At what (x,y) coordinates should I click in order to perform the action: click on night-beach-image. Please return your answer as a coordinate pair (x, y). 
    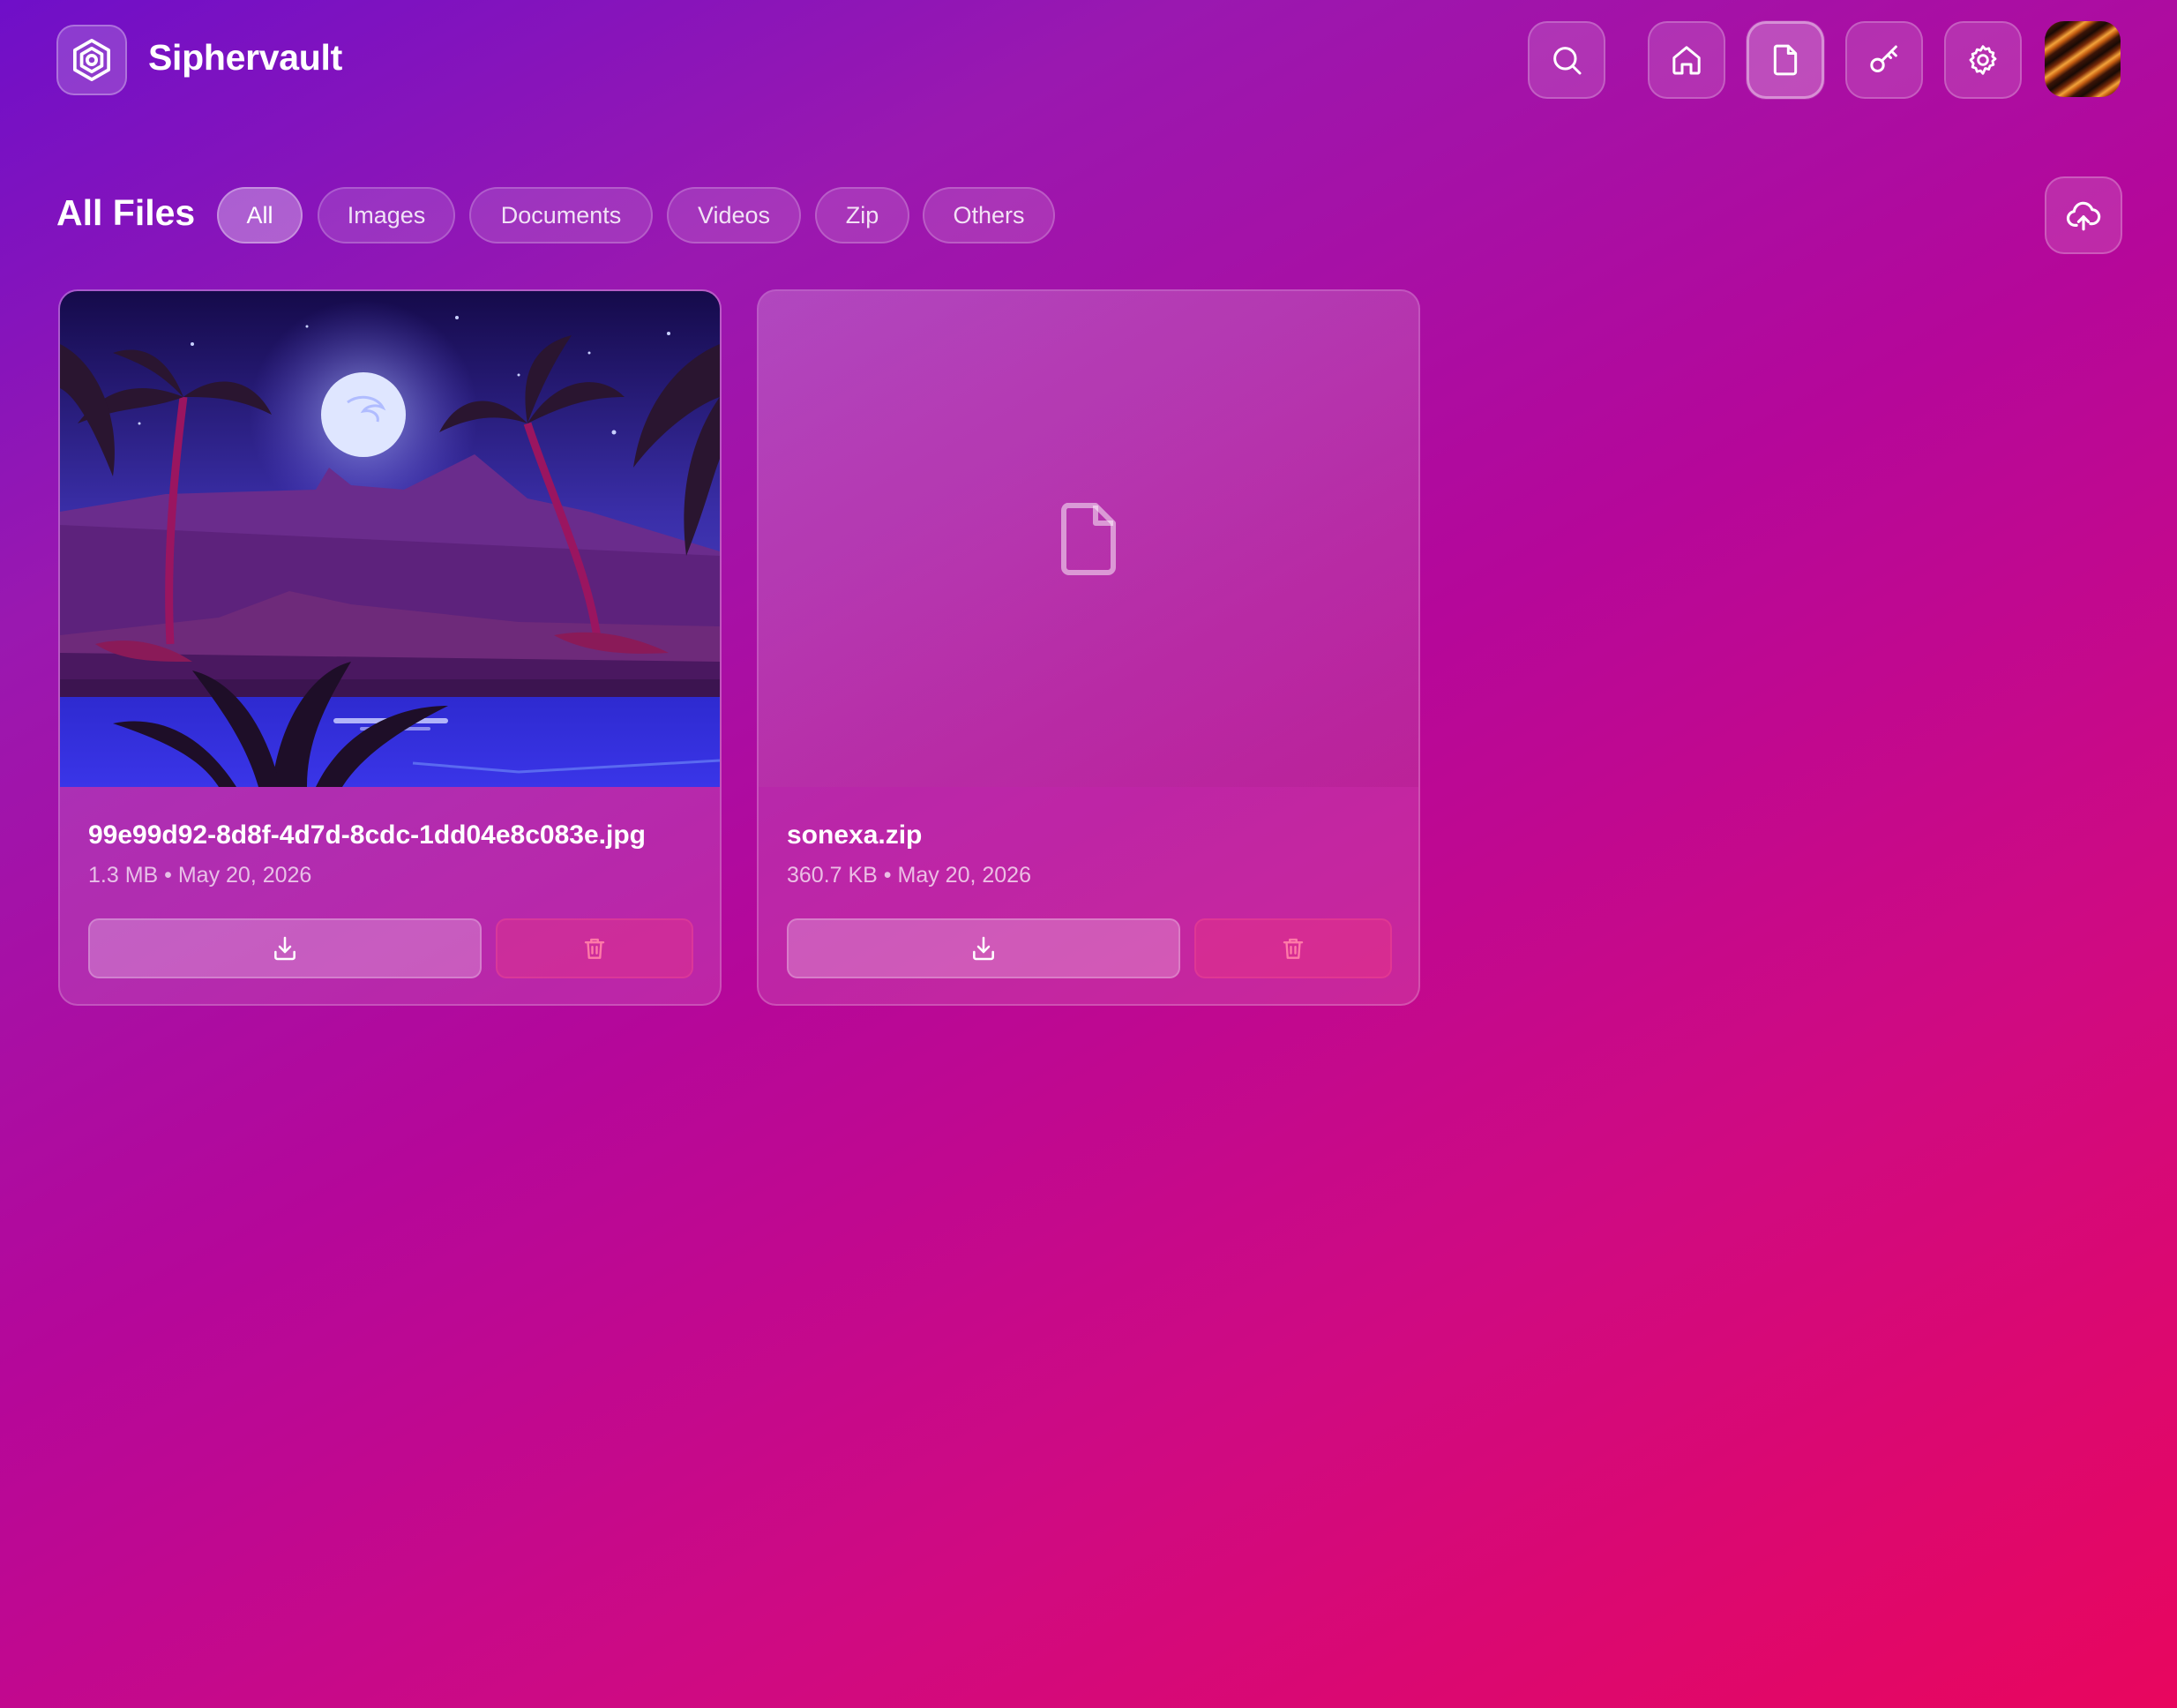
    Looking at the image, I should click on (390, 539).